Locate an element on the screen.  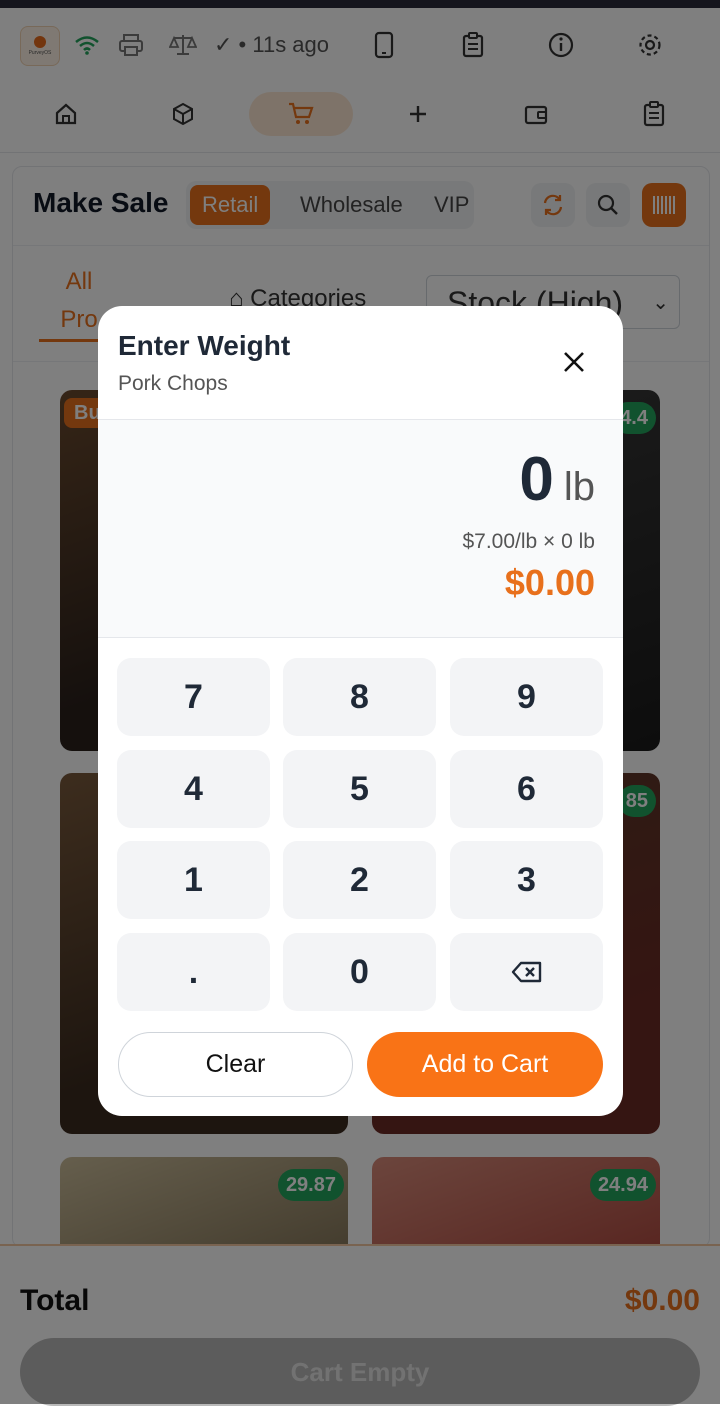
key-9: 9 is located at coordinates (526, 697).